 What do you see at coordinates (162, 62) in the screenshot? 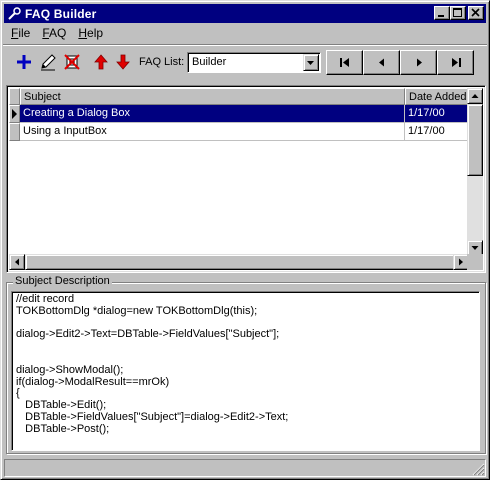
I see `faq-list-label: FAQ List:` at bounding box center [162, 62].